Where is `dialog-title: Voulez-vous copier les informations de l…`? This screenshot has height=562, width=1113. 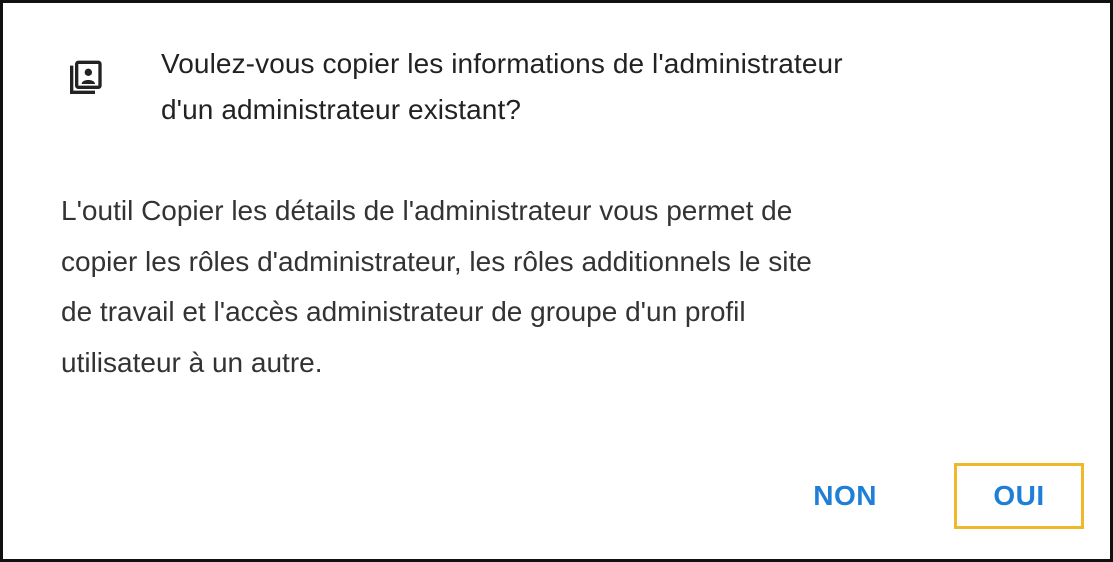 dialog-title: Voulez-vous copier les informations de l… is located at coordinates (502, 87).